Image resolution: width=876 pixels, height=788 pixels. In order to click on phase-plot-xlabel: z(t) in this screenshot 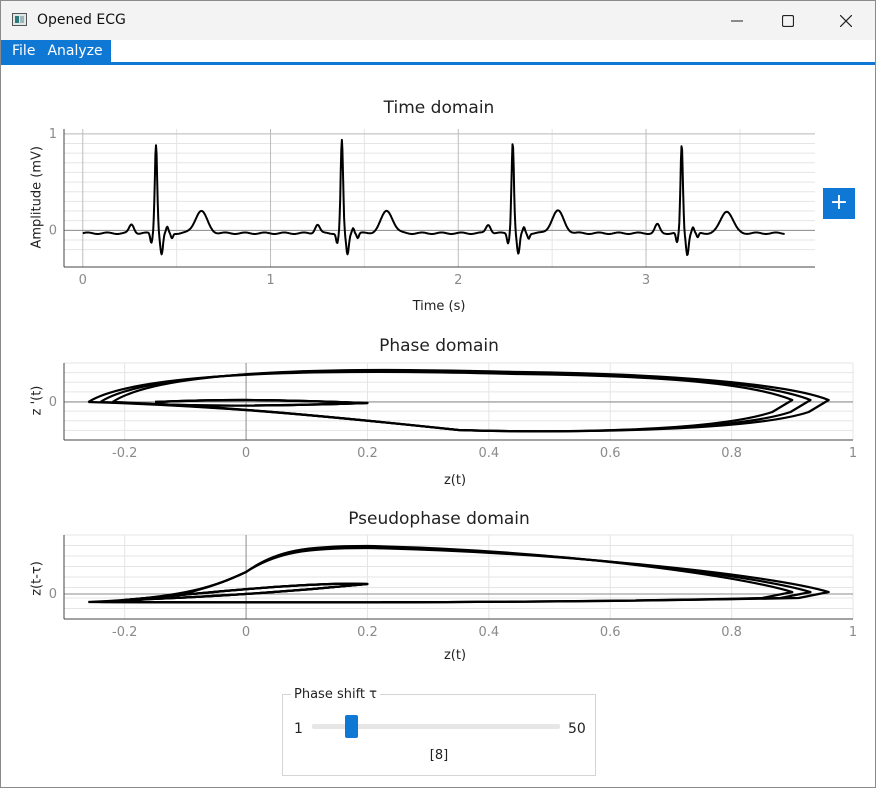, I will do `click(455, 480)`.